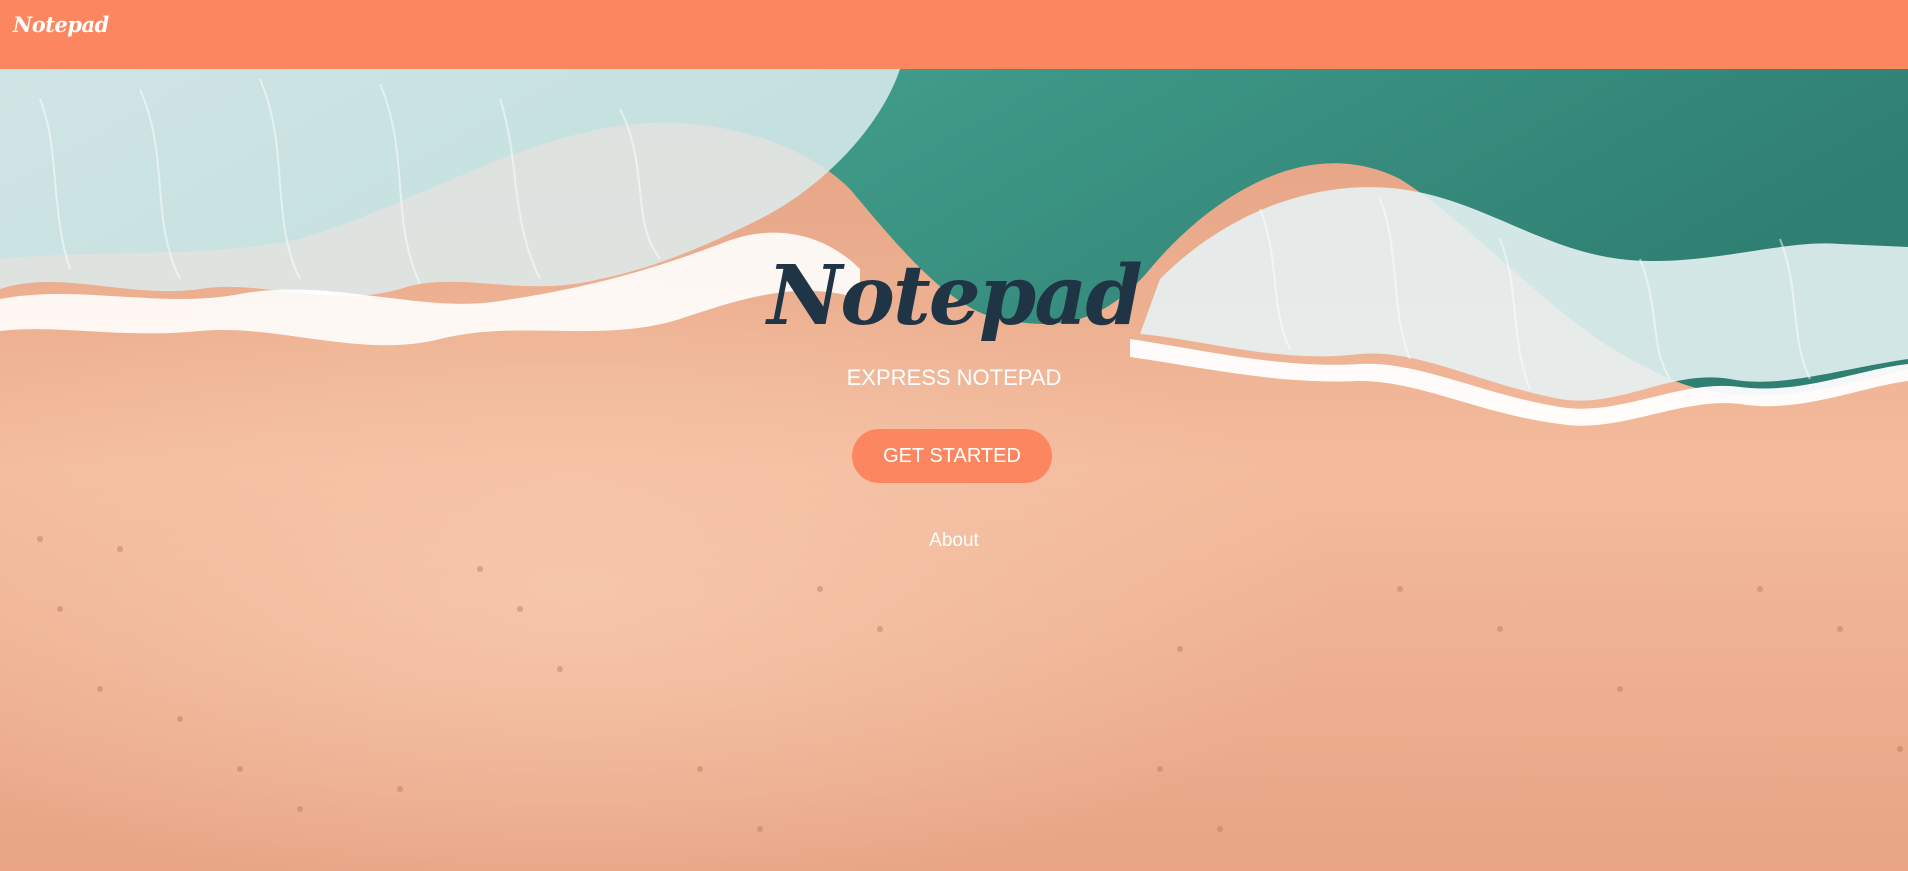 The width and height of the screenshot is (1908, 871). Describe the element at coordinates (954, 377) in the screenshot. I see `hero-subtitle: EXPRESS NOTEPAD` at that location.